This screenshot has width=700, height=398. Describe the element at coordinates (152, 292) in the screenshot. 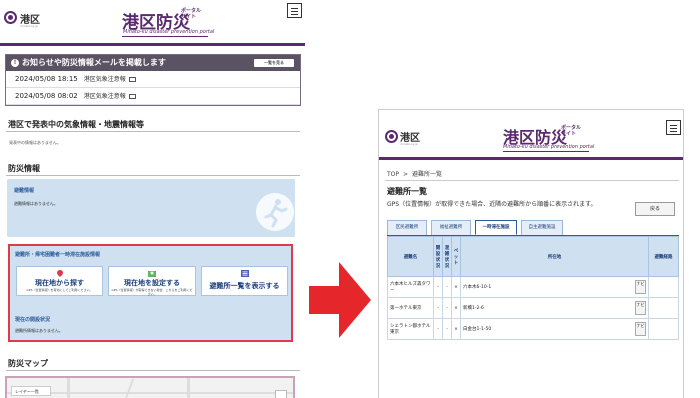

I see `set-location-sub: GPS（位置情報）が取得できない場合、こちらをご利用ください。` at that location.